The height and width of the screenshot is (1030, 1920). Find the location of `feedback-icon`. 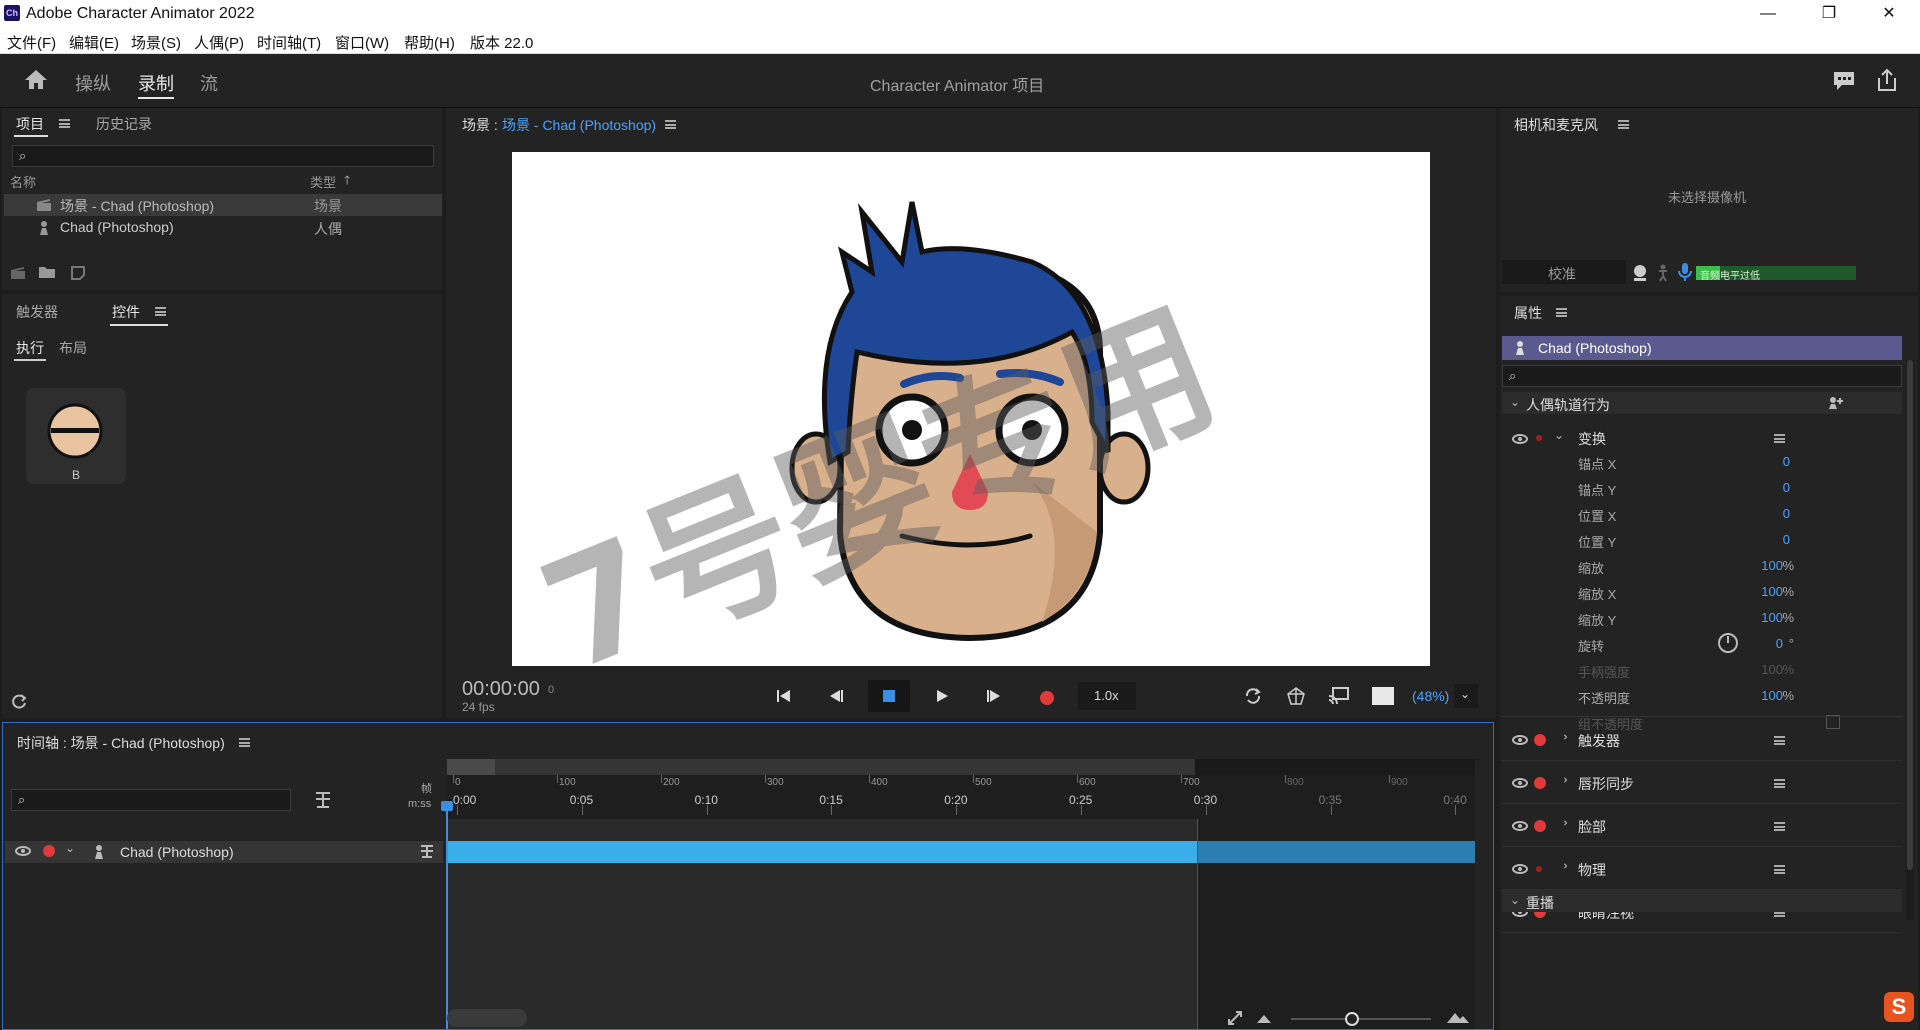

feedback-icon is located at coordinates (1844, 81).